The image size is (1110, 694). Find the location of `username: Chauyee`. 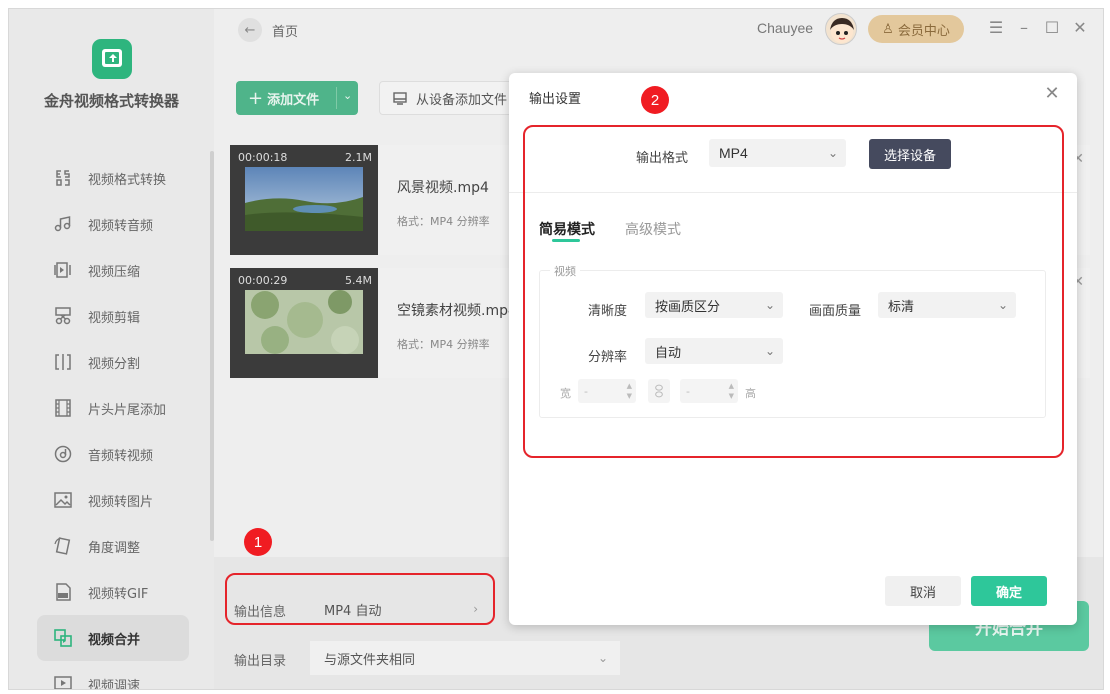

username: Chauyee is located at coordinates (785, 28).